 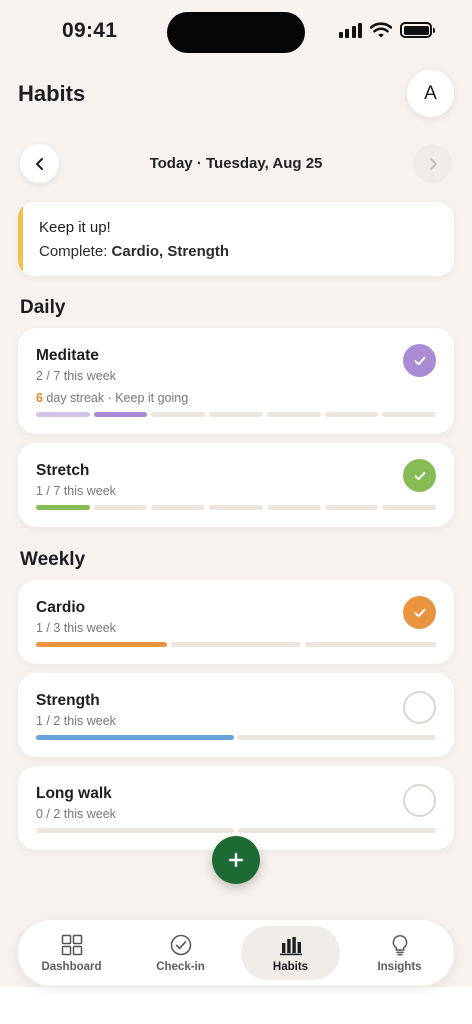 I want to click on habit-progress-text: 1 / 2 this week, so click(x=76, y=721).